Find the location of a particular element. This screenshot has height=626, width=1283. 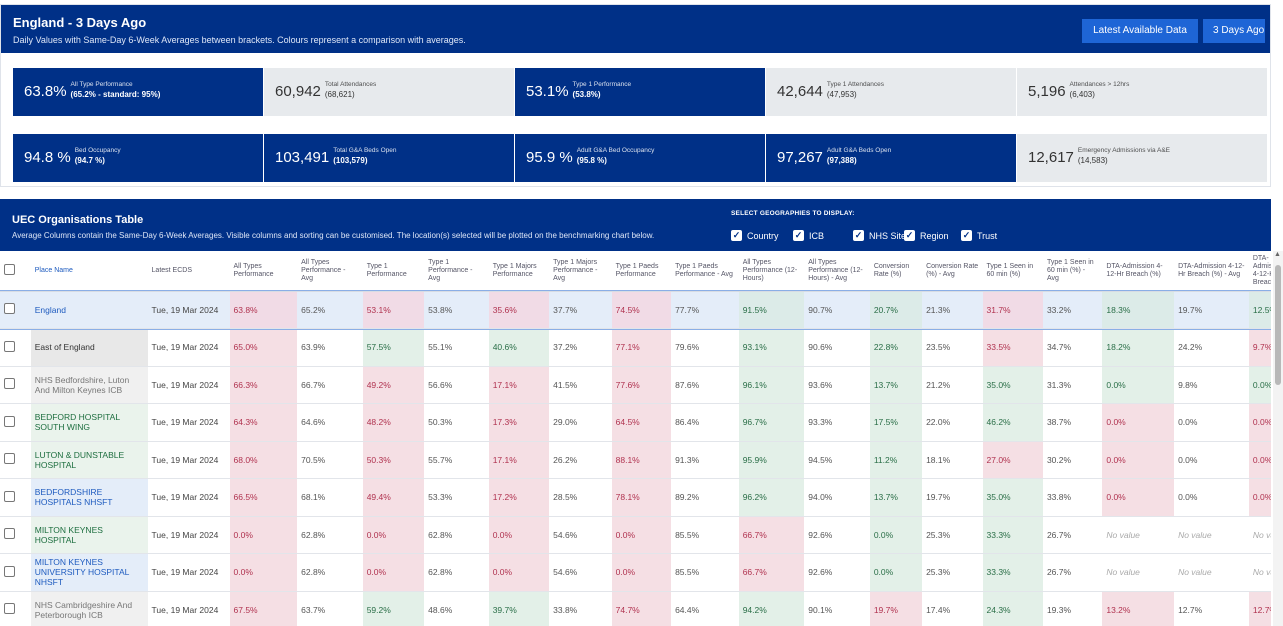

column-header: Type 1 Majors Performance is located at coordinates (519, 271).